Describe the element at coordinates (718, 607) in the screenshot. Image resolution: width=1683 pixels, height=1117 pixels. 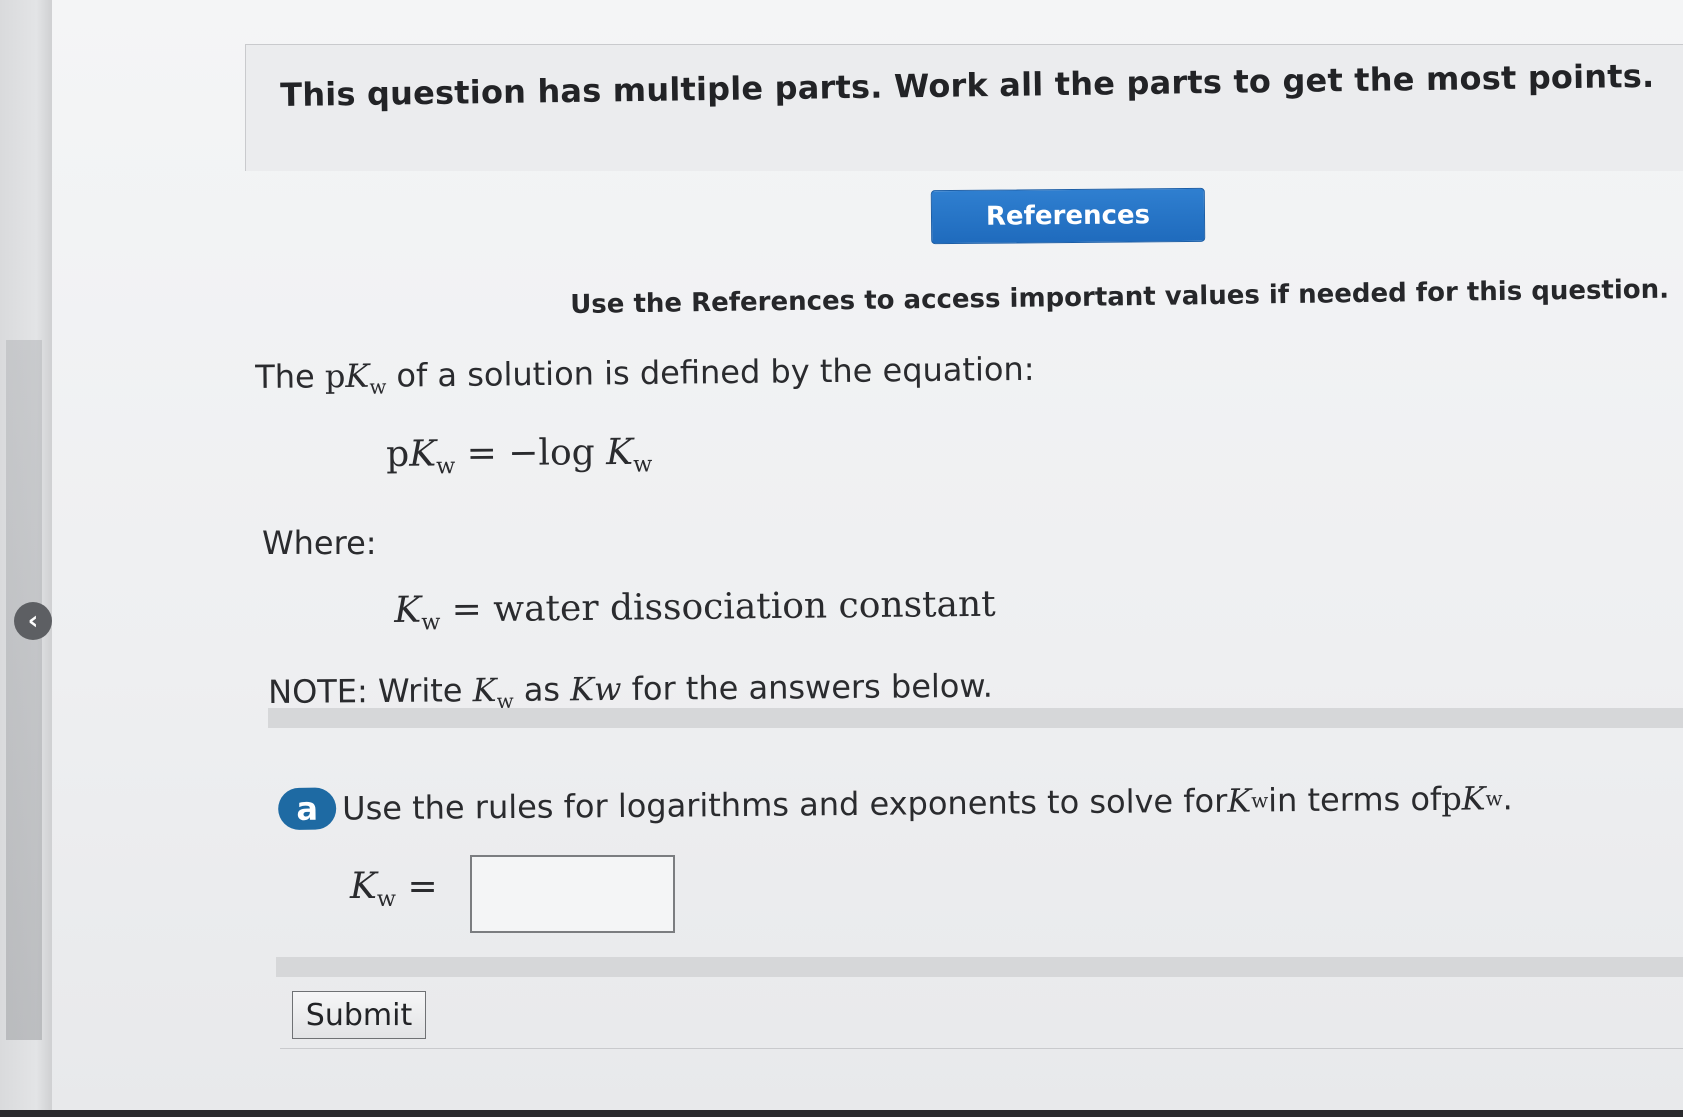
I see `eq2-rest: = water dissociation constant` at that location.